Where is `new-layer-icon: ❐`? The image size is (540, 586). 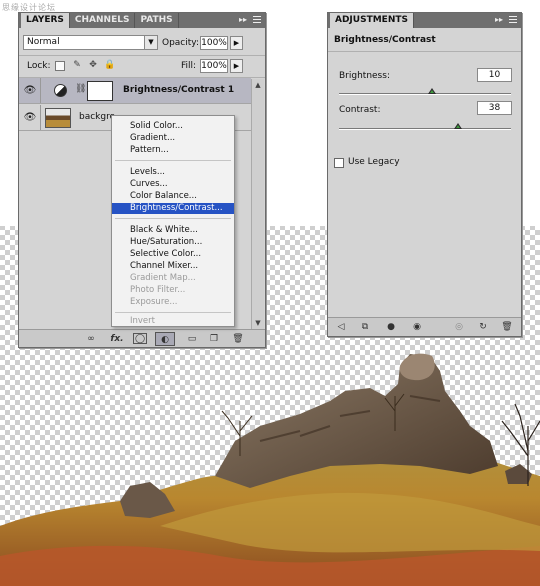
new-layer-icon: ❐ is located at coordinates (214, 339).